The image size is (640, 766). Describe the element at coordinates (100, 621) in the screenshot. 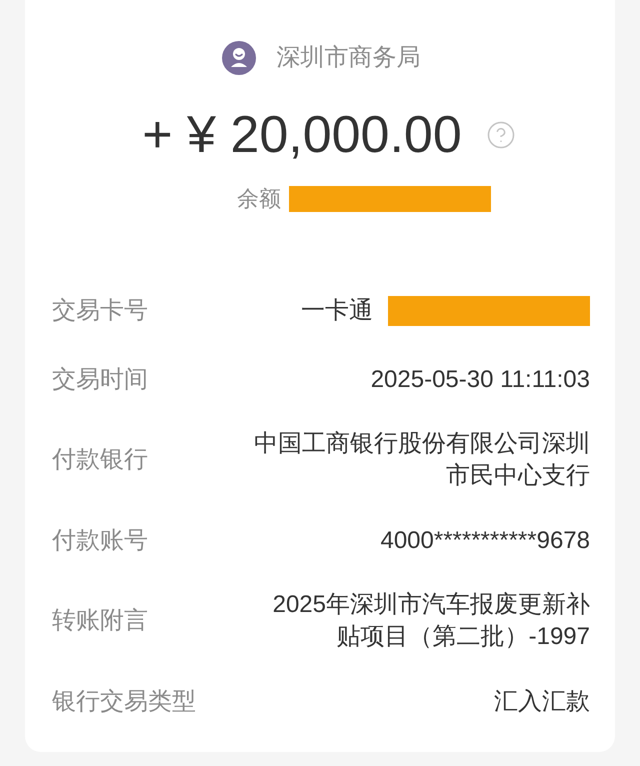

I see `field-label: 转账附言` at that location.